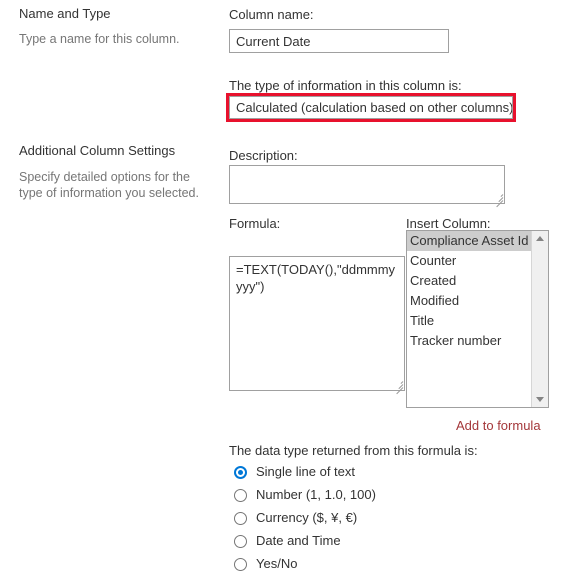  What do you see at coordinates (469, 241) in the screenshot?
I see `list-item: Compliance Asset Id` at bounding box center [469, 241].